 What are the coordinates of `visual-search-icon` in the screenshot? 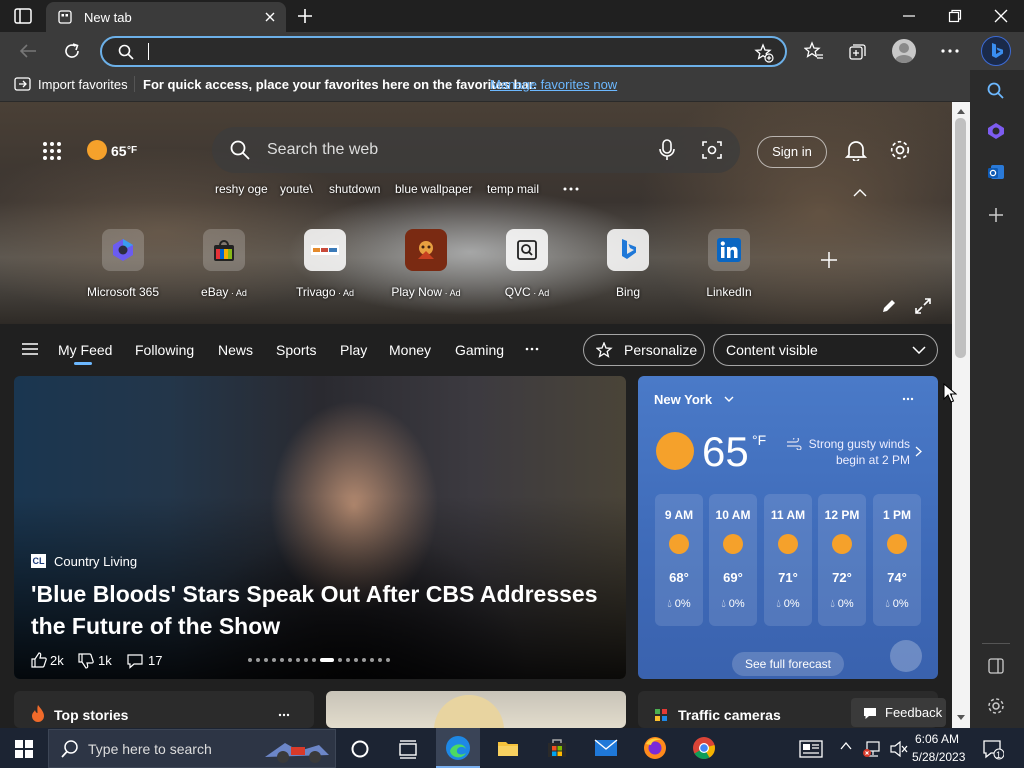 It's located at (712, 150).